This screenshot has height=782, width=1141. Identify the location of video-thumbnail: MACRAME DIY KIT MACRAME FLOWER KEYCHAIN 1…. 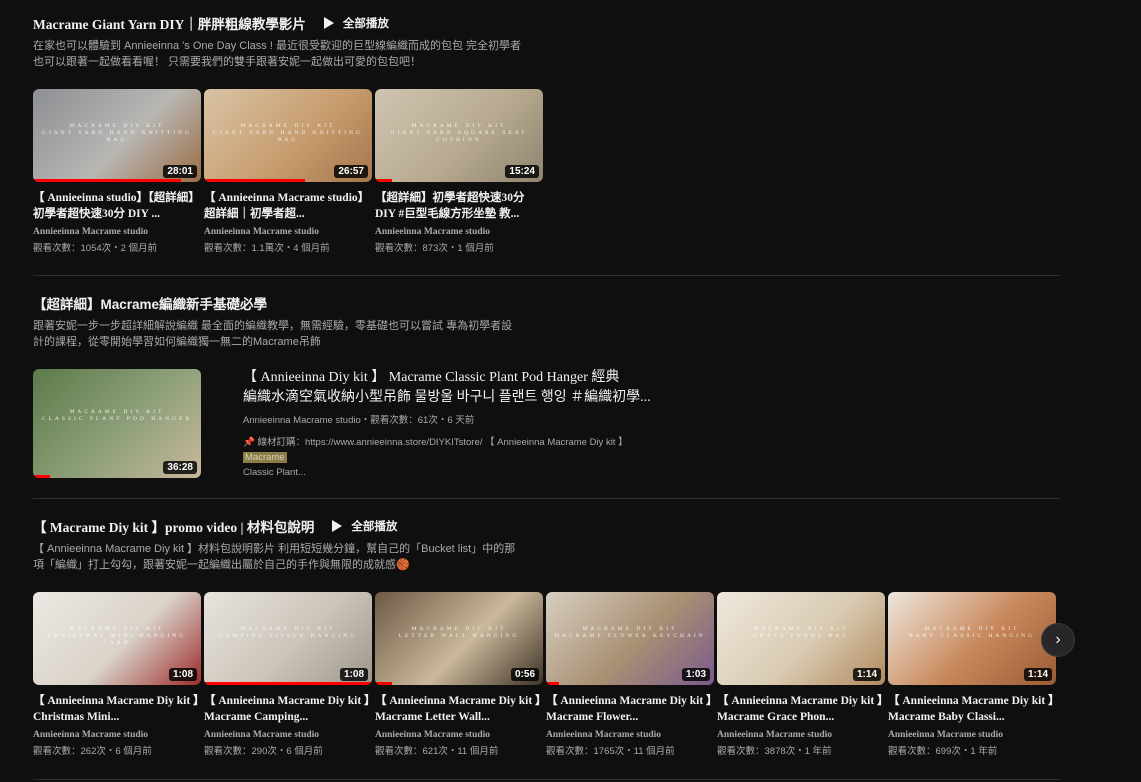
(630, 638).